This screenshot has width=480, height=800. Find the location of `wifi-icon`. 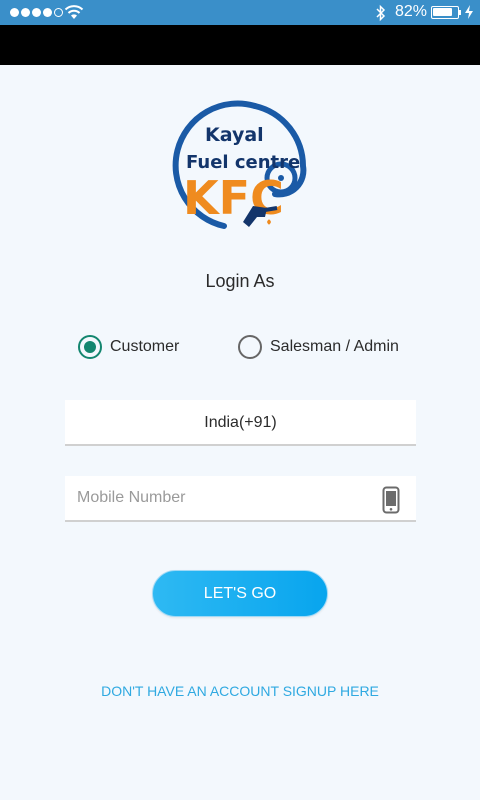

wifi-icon is located at coordinates (74, 12).